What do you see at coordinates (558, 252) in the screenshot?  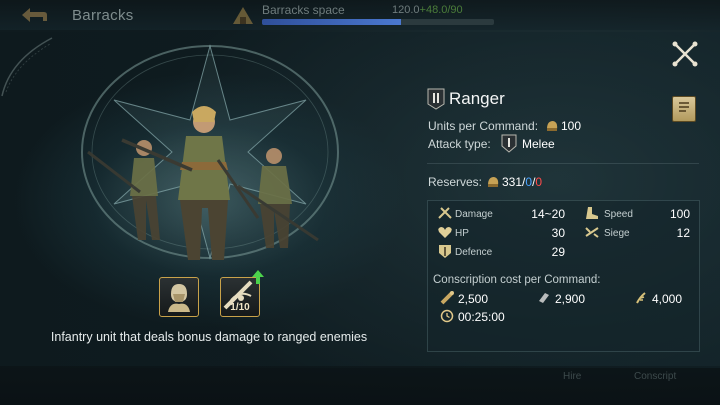 I see `defence-value: 29` at bounding box center [558, 252].